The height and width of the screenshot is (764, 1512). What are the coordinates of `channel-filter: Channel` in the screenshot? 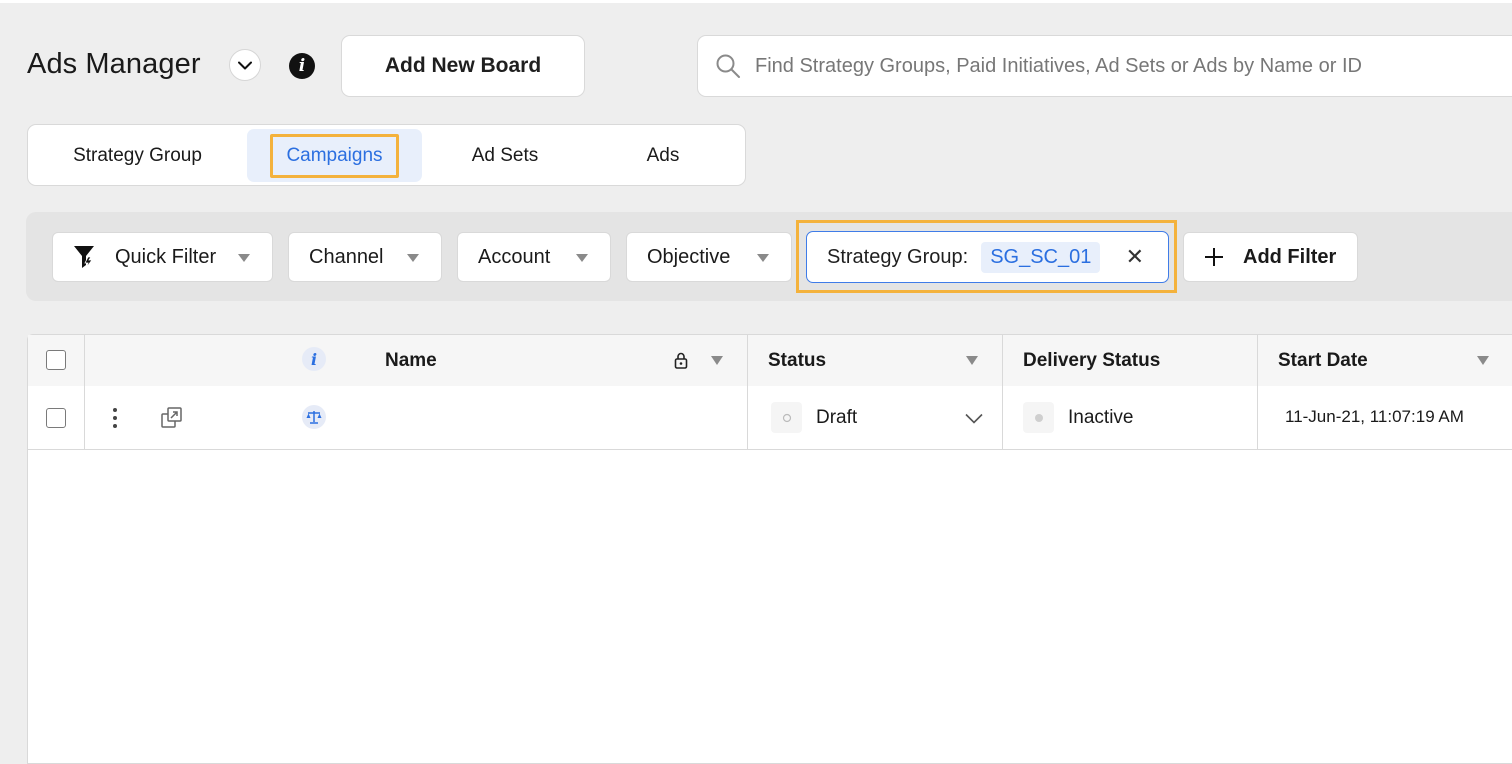 It's located at (365, 257).